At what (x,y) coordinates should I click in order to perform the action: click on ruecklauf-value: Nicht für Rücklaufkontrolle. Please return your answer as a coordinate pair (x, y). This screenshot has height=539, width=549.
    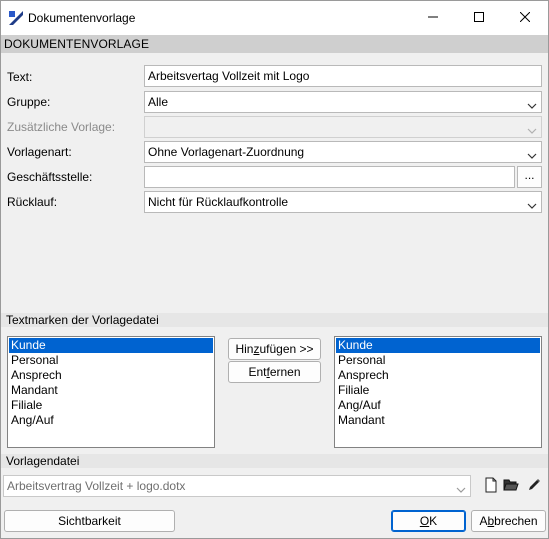
    Looking at the image, I should click on (218, 202).